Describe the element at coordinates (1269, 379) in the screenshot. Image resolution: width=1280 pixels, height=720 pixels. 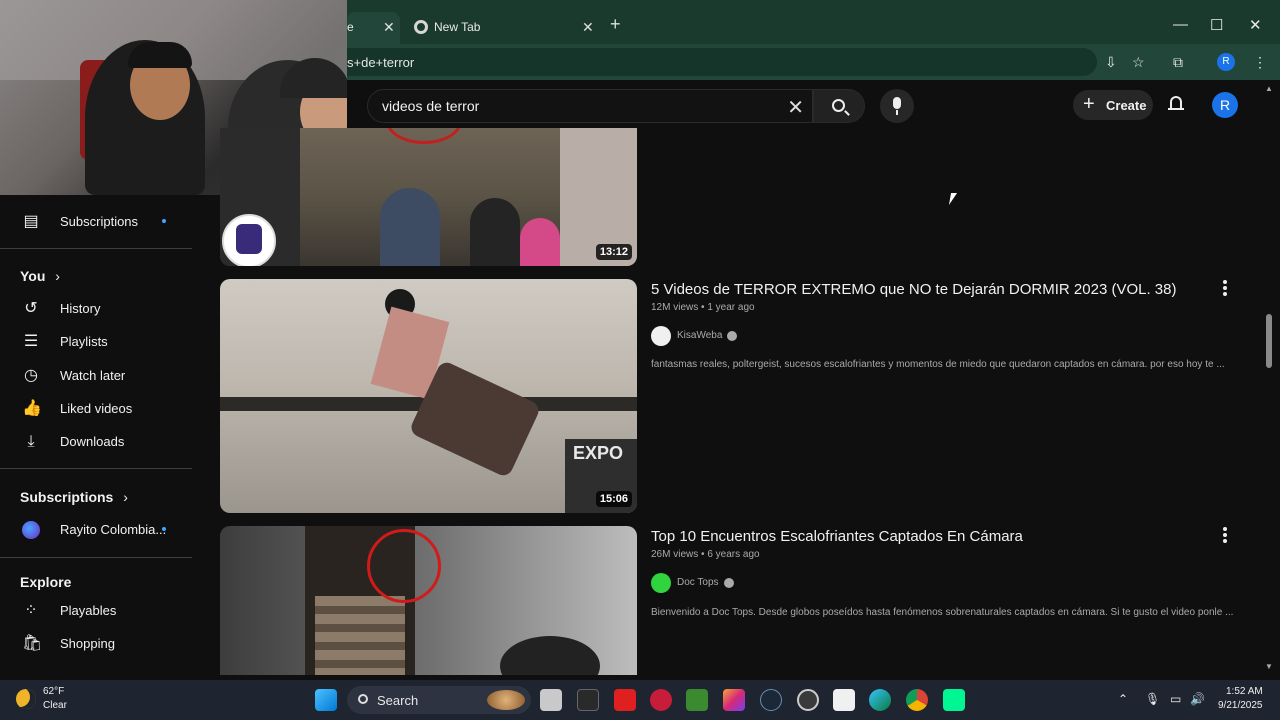
I see `page-scrollbar: ▲ ▼` at that location.